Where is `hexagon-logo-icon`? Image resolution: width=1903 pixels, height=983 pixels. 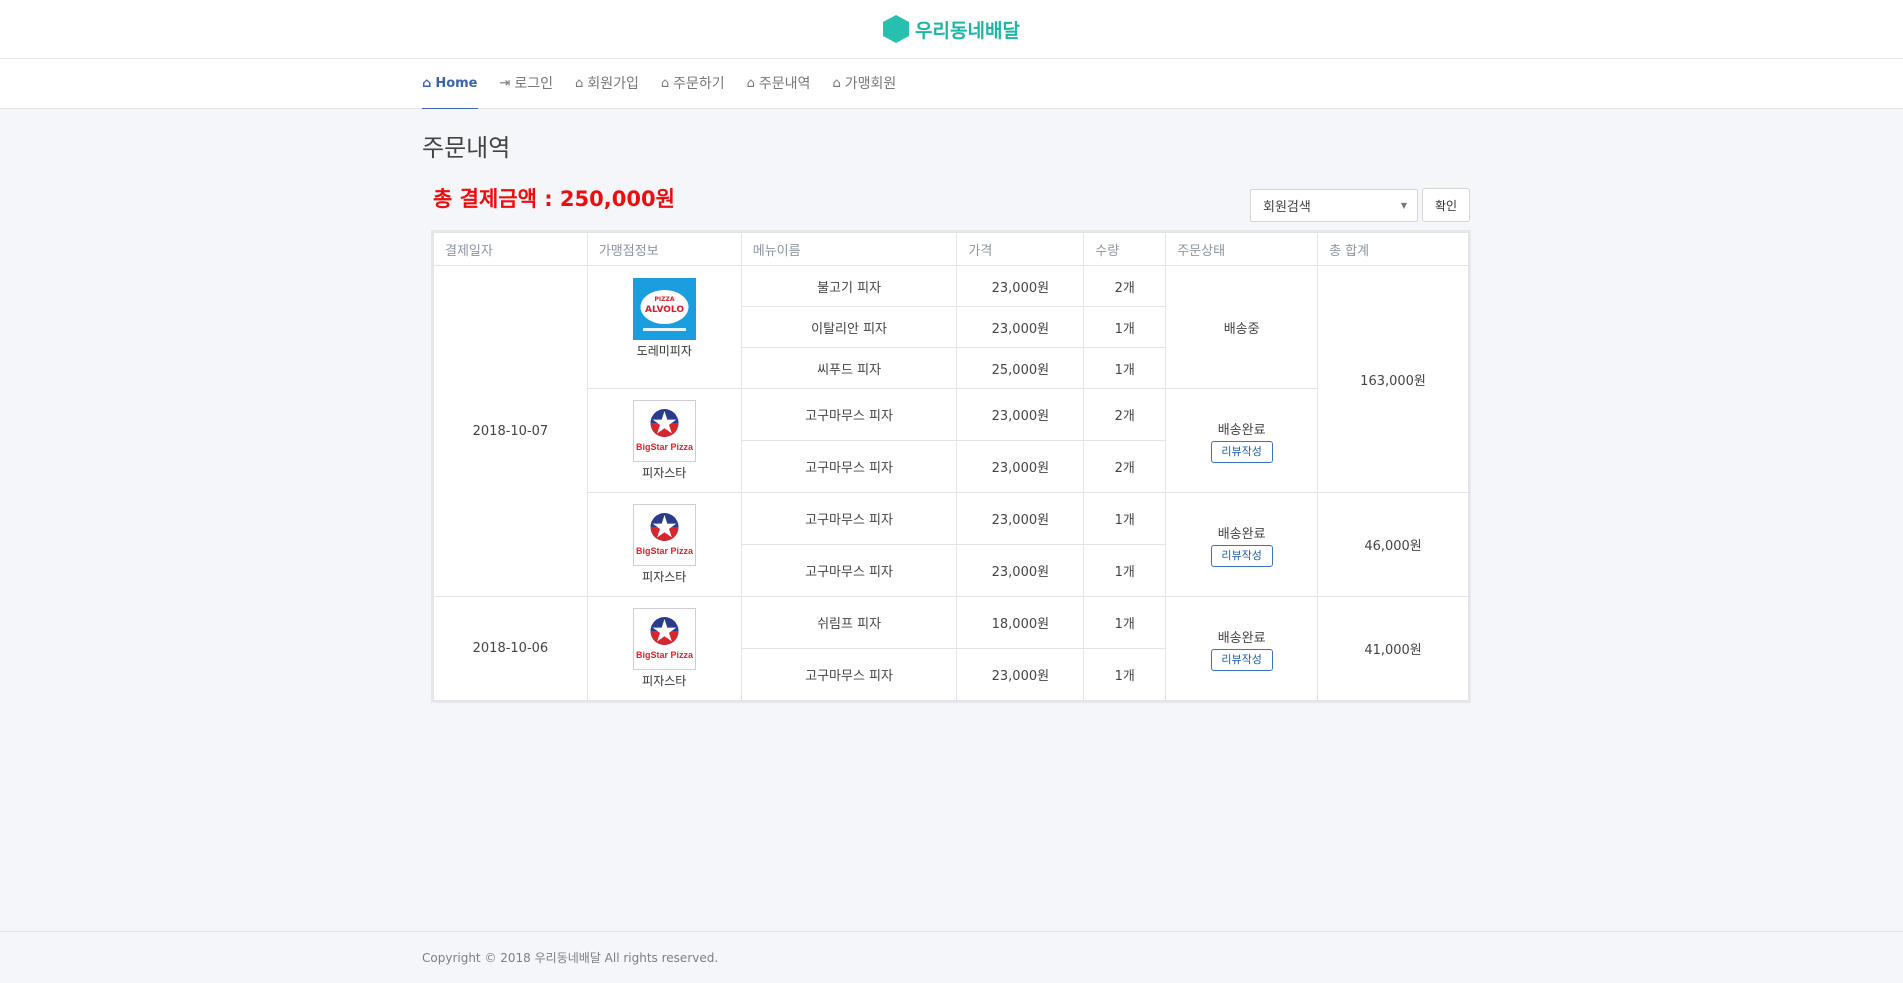
hexagon-logo-icon is located at coordinates (896, 29).